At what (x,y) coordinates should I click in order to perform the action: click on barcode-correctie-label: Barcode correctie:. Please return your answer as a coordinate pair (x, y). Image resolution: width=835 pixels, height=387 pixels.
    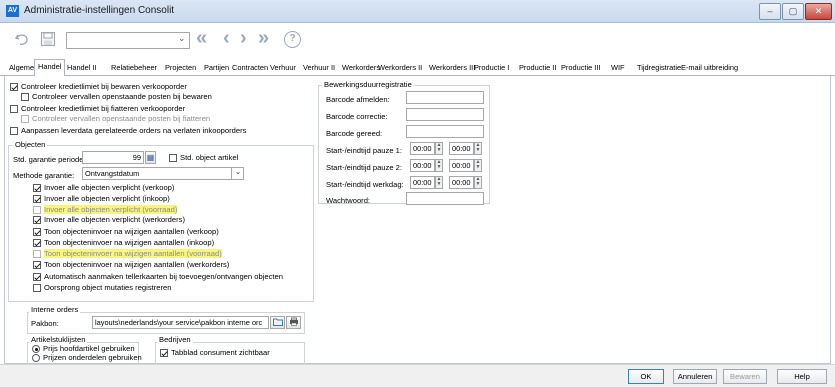
    Looking at the image, I should click on (357, 116).